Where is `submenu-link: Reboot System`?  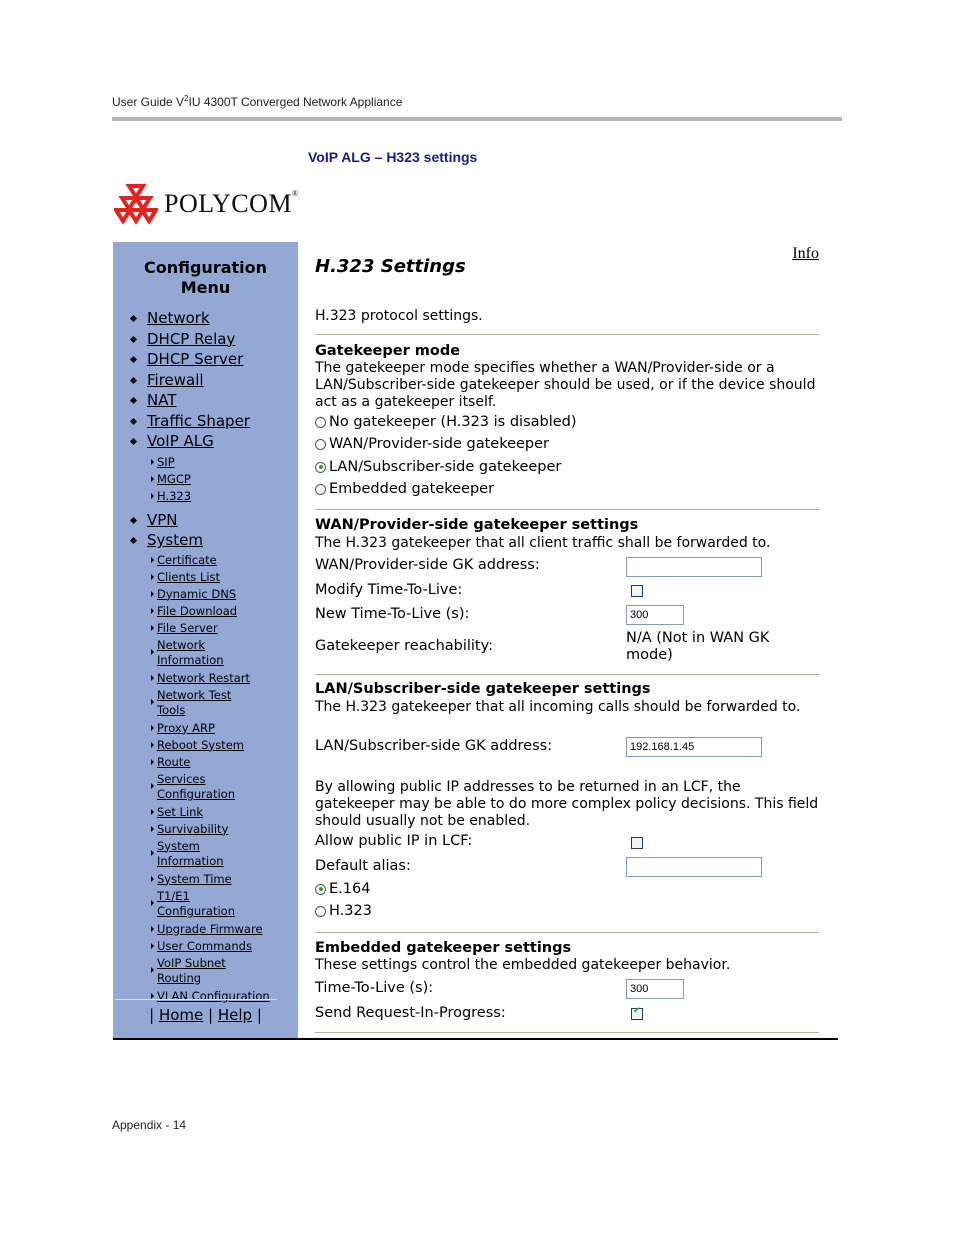
submenu-link: Reboot System is located at coordinates (200, 745).